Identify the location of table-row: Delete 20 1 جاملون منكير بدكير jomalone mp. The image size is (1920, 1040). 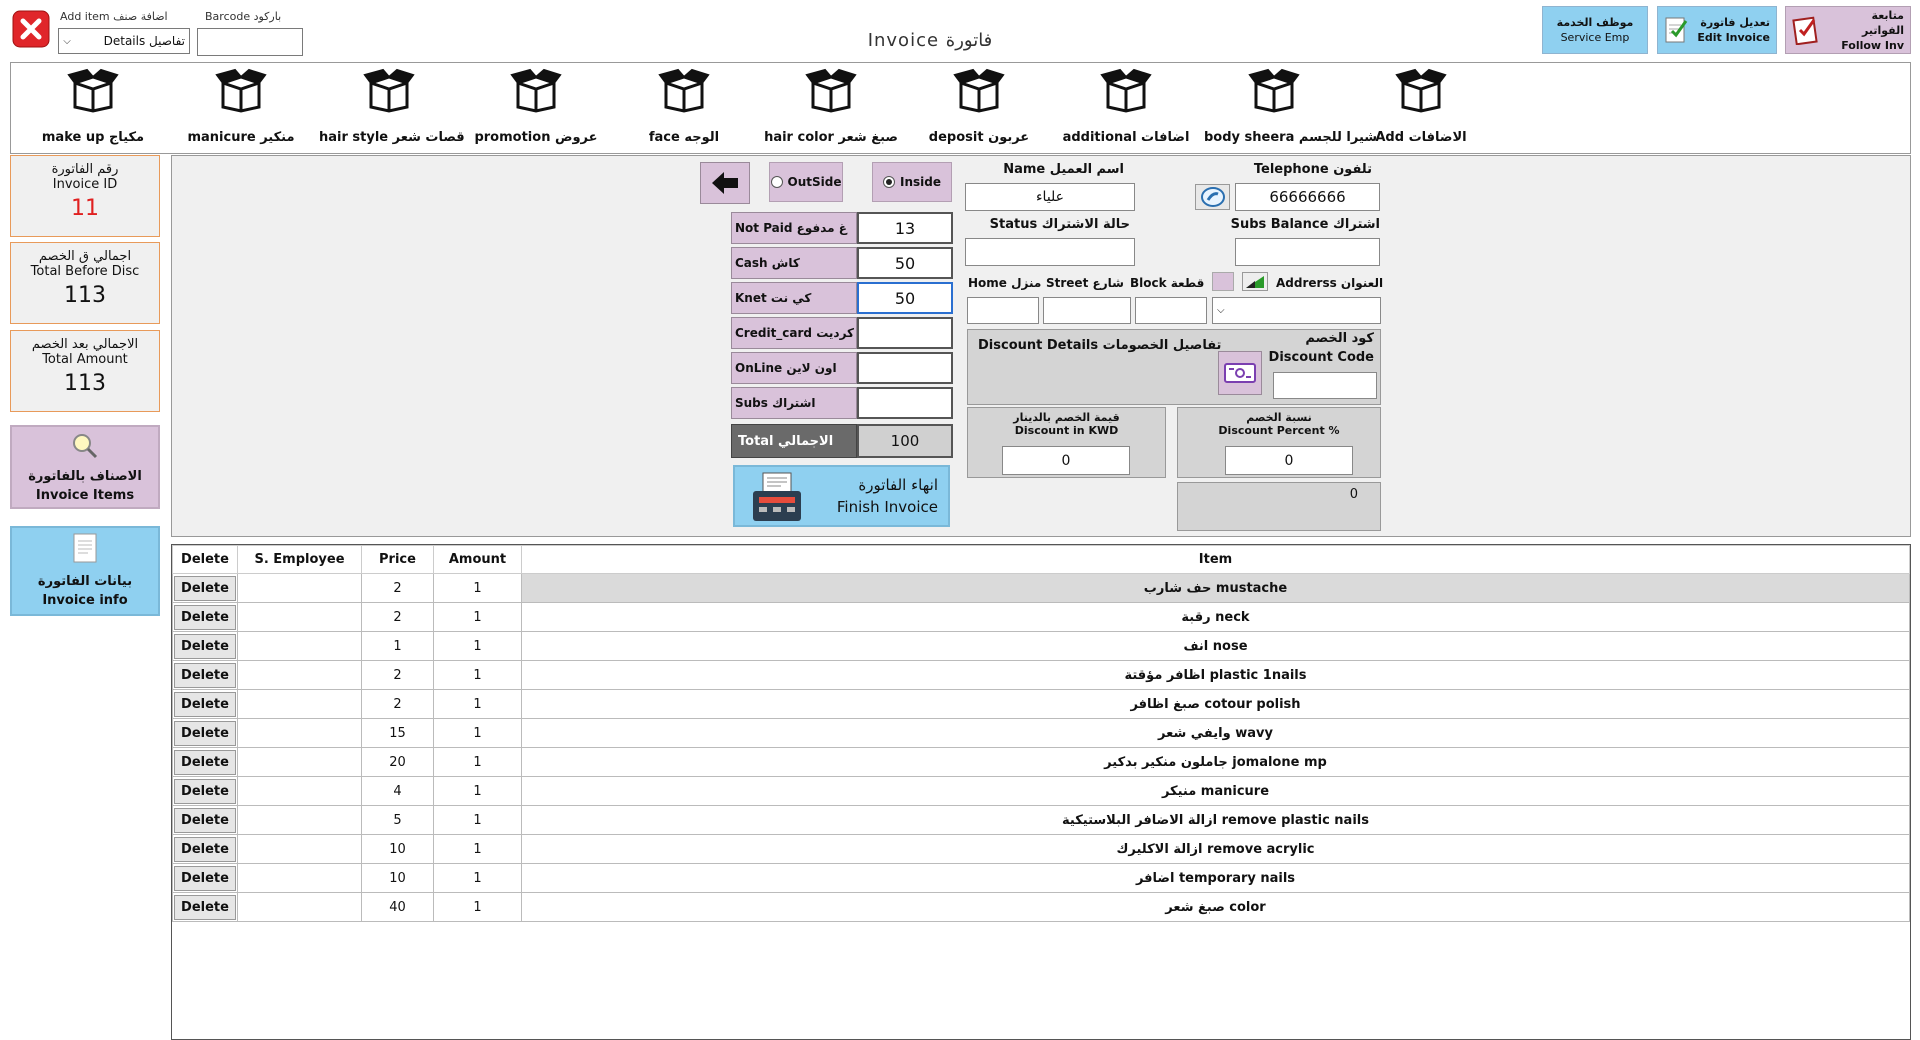
(1041, 762).